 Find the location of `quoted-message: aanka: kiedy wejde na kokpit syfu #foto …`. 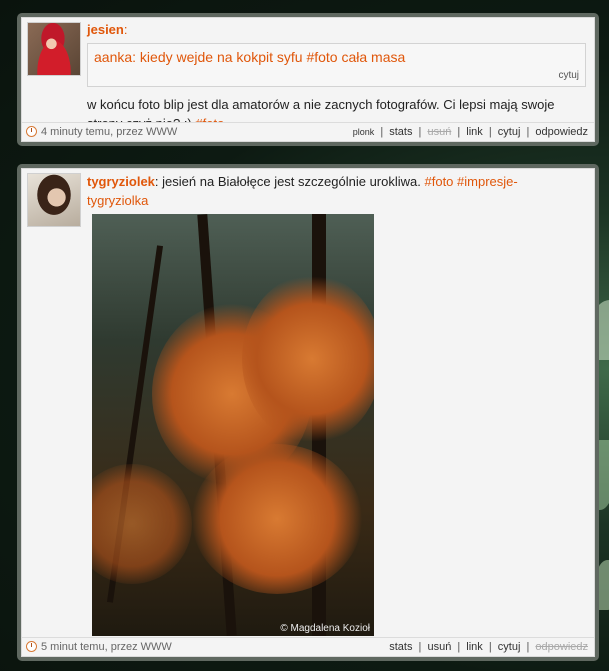

quoted-message: aanka: kiedy wejde na kokpit syfu #foto … is located at coordinates (336, 65).